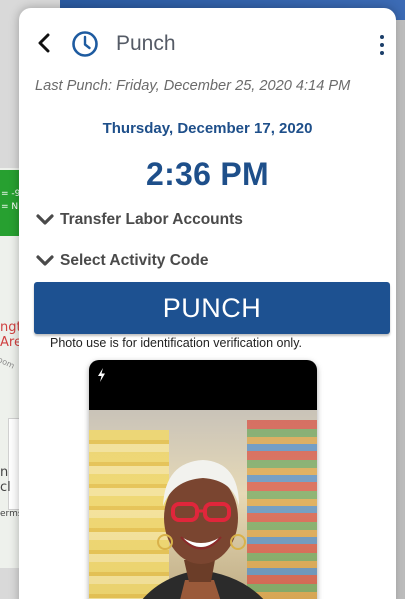 The width and height of the screenshot is (405, 599). Describe the element at coordinates (203, 529) in the screenshot. I see `person-photo` at that location.